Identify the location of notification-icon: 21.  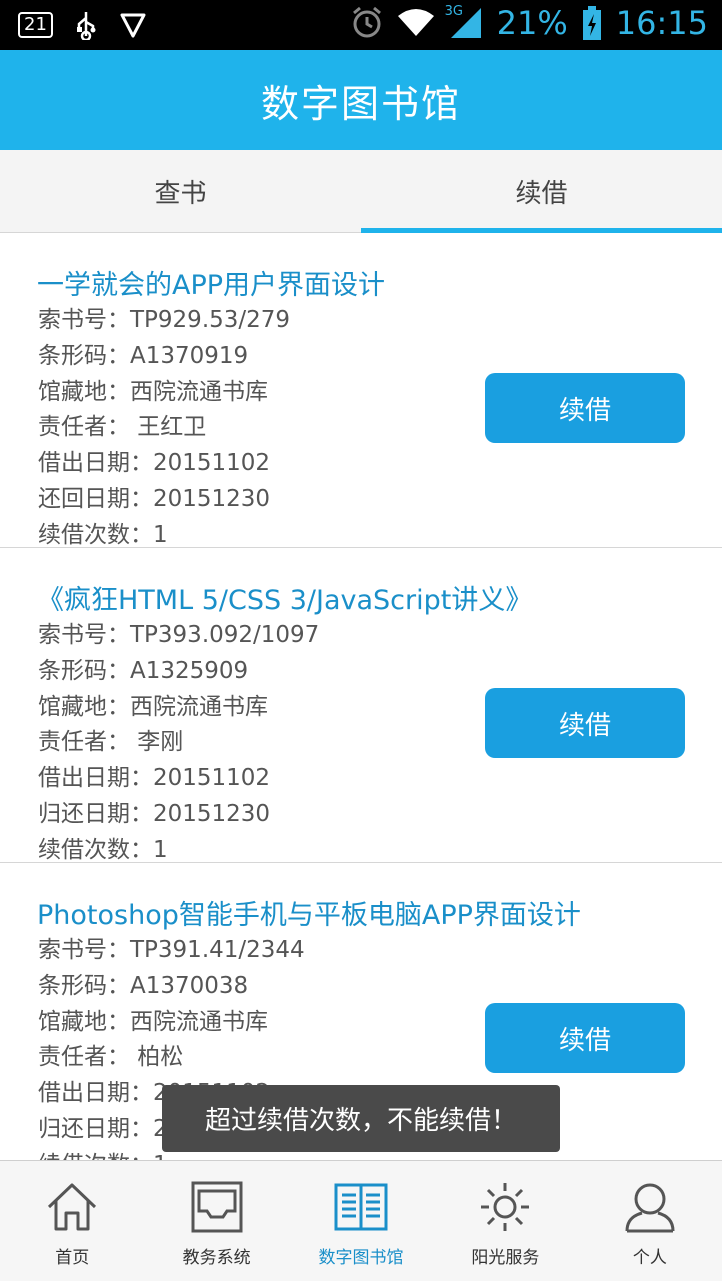
(35, 25).